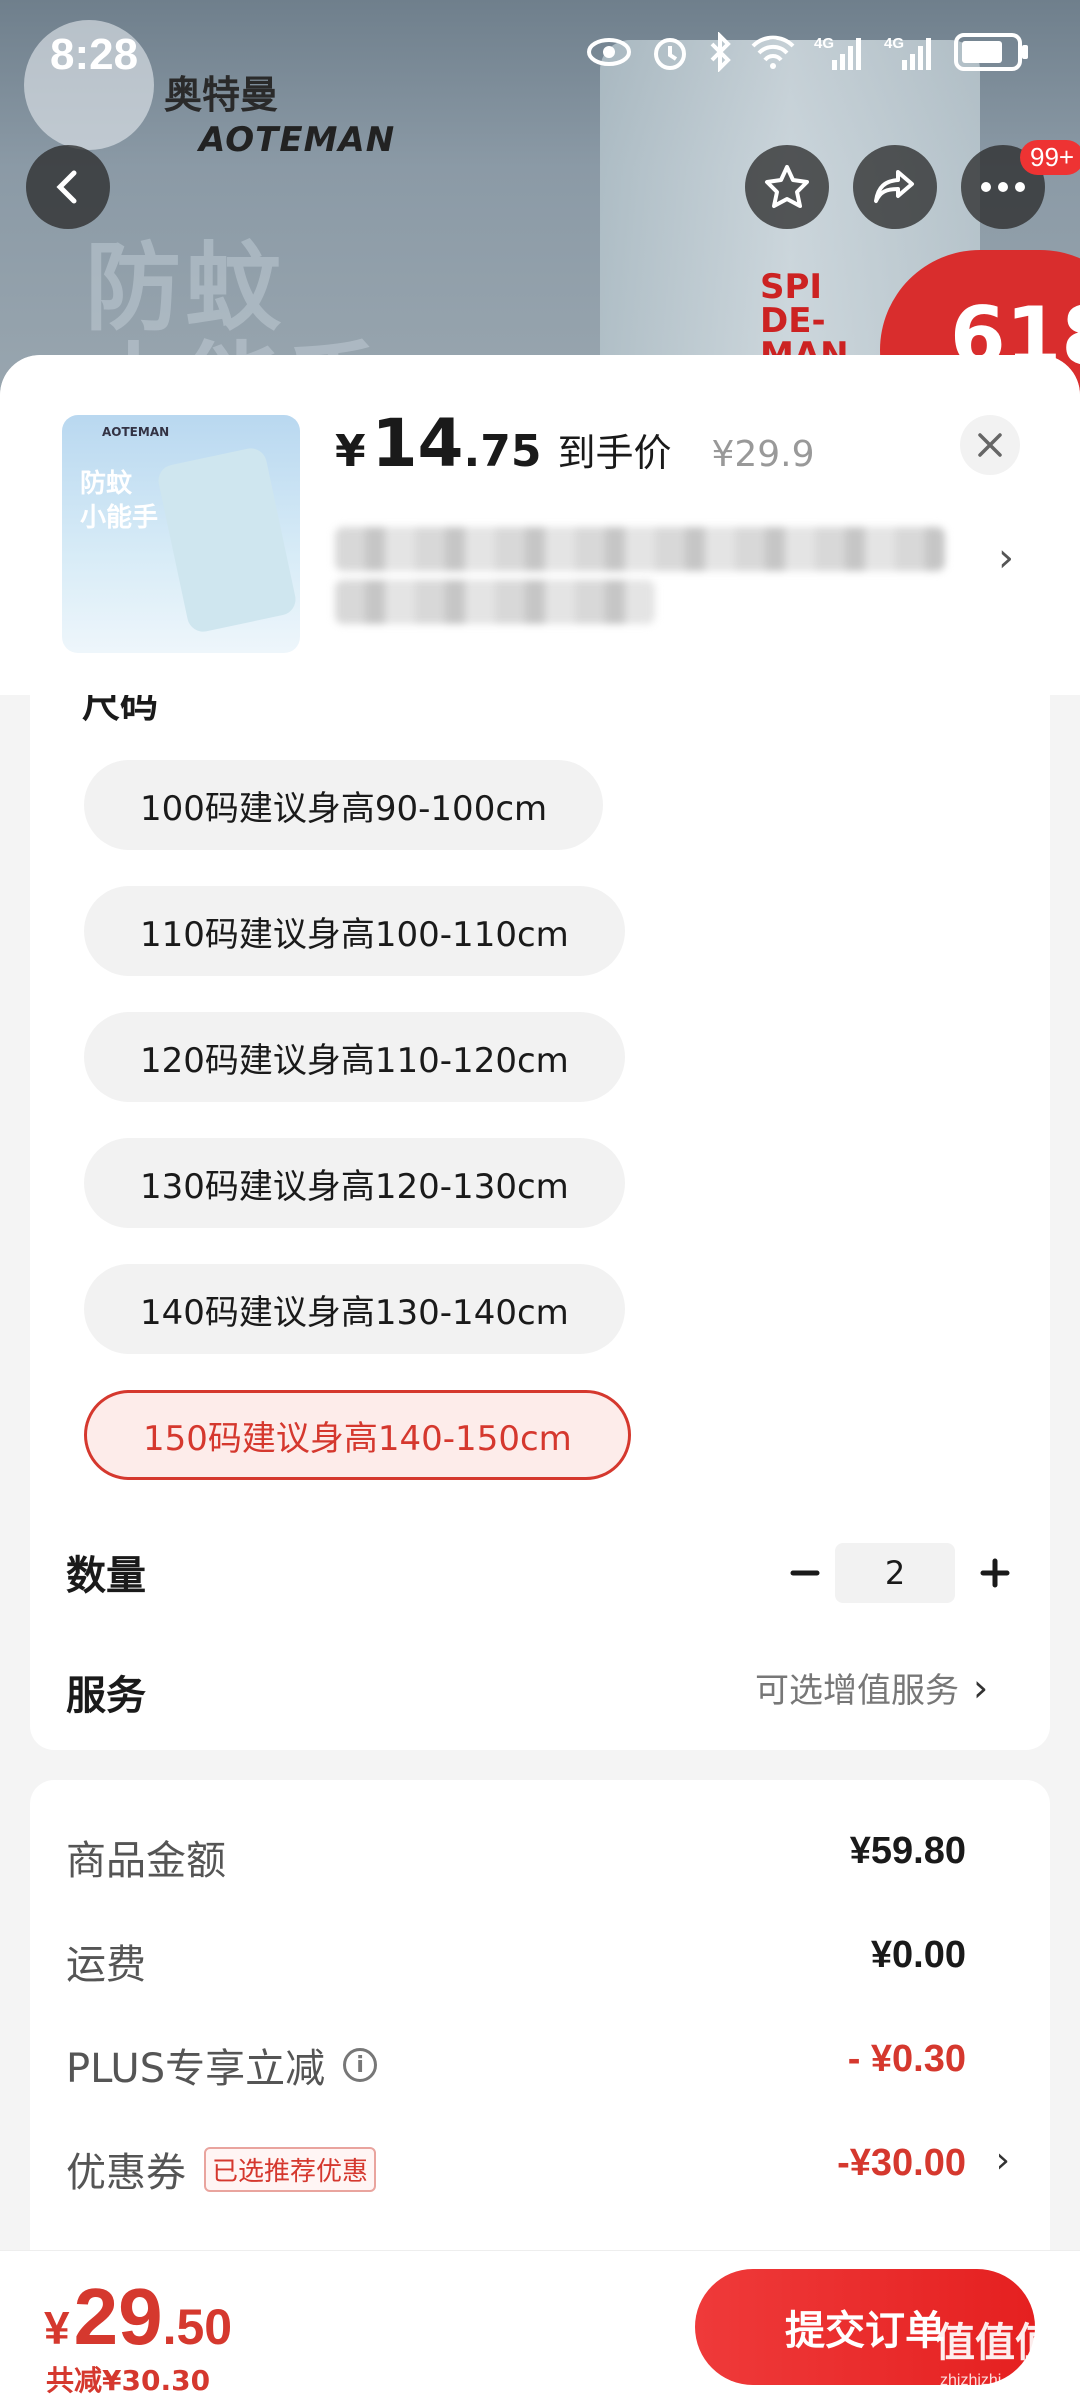 This screenshot has width=1080, height=2400. I want to click on service-link-text: 可选增值服务, so click(857, 1691).